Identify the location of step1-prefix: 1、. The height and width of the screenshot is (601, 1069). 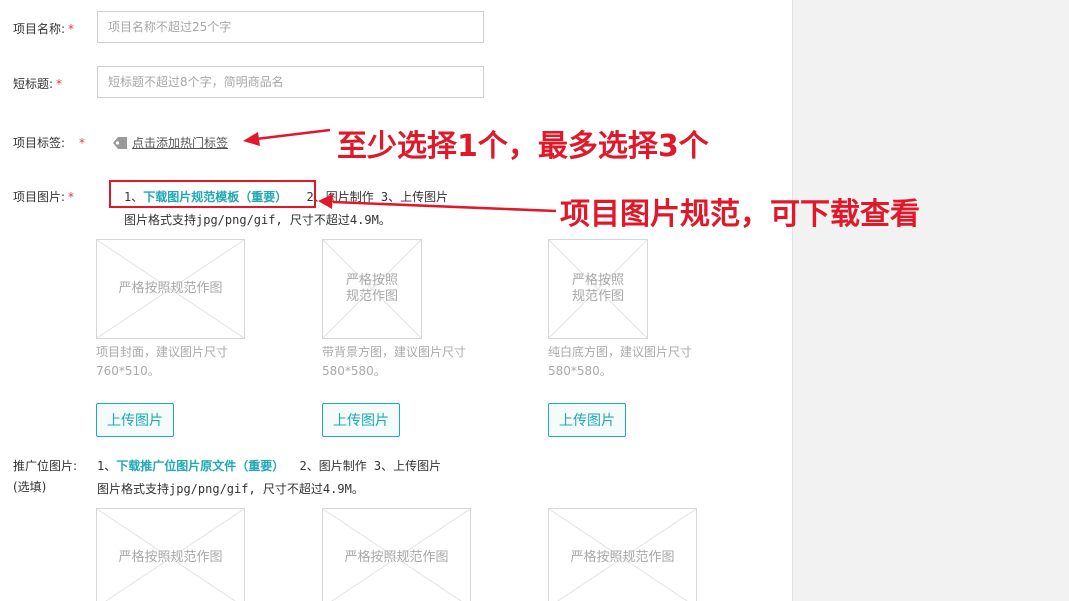
(107, 466).